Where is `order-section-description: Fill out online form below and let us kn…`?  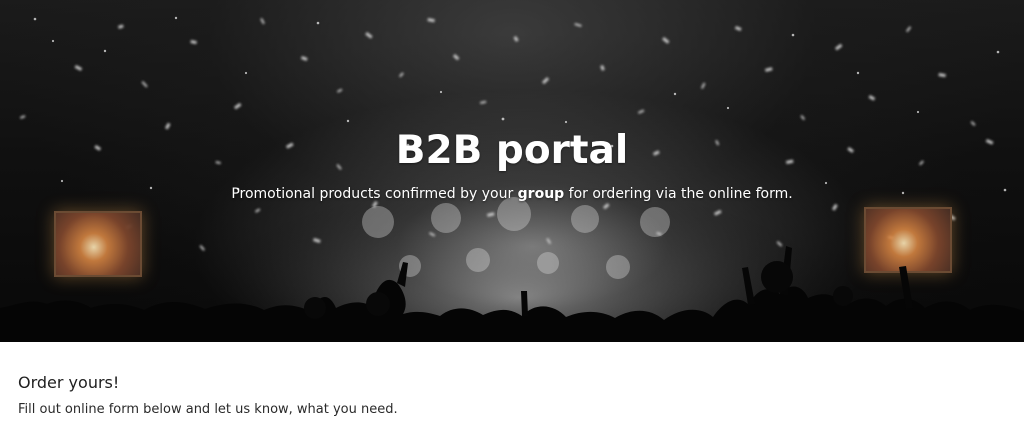
order-section-description: Fill out online form below and let us kn… is located at coordinates (208, 409).